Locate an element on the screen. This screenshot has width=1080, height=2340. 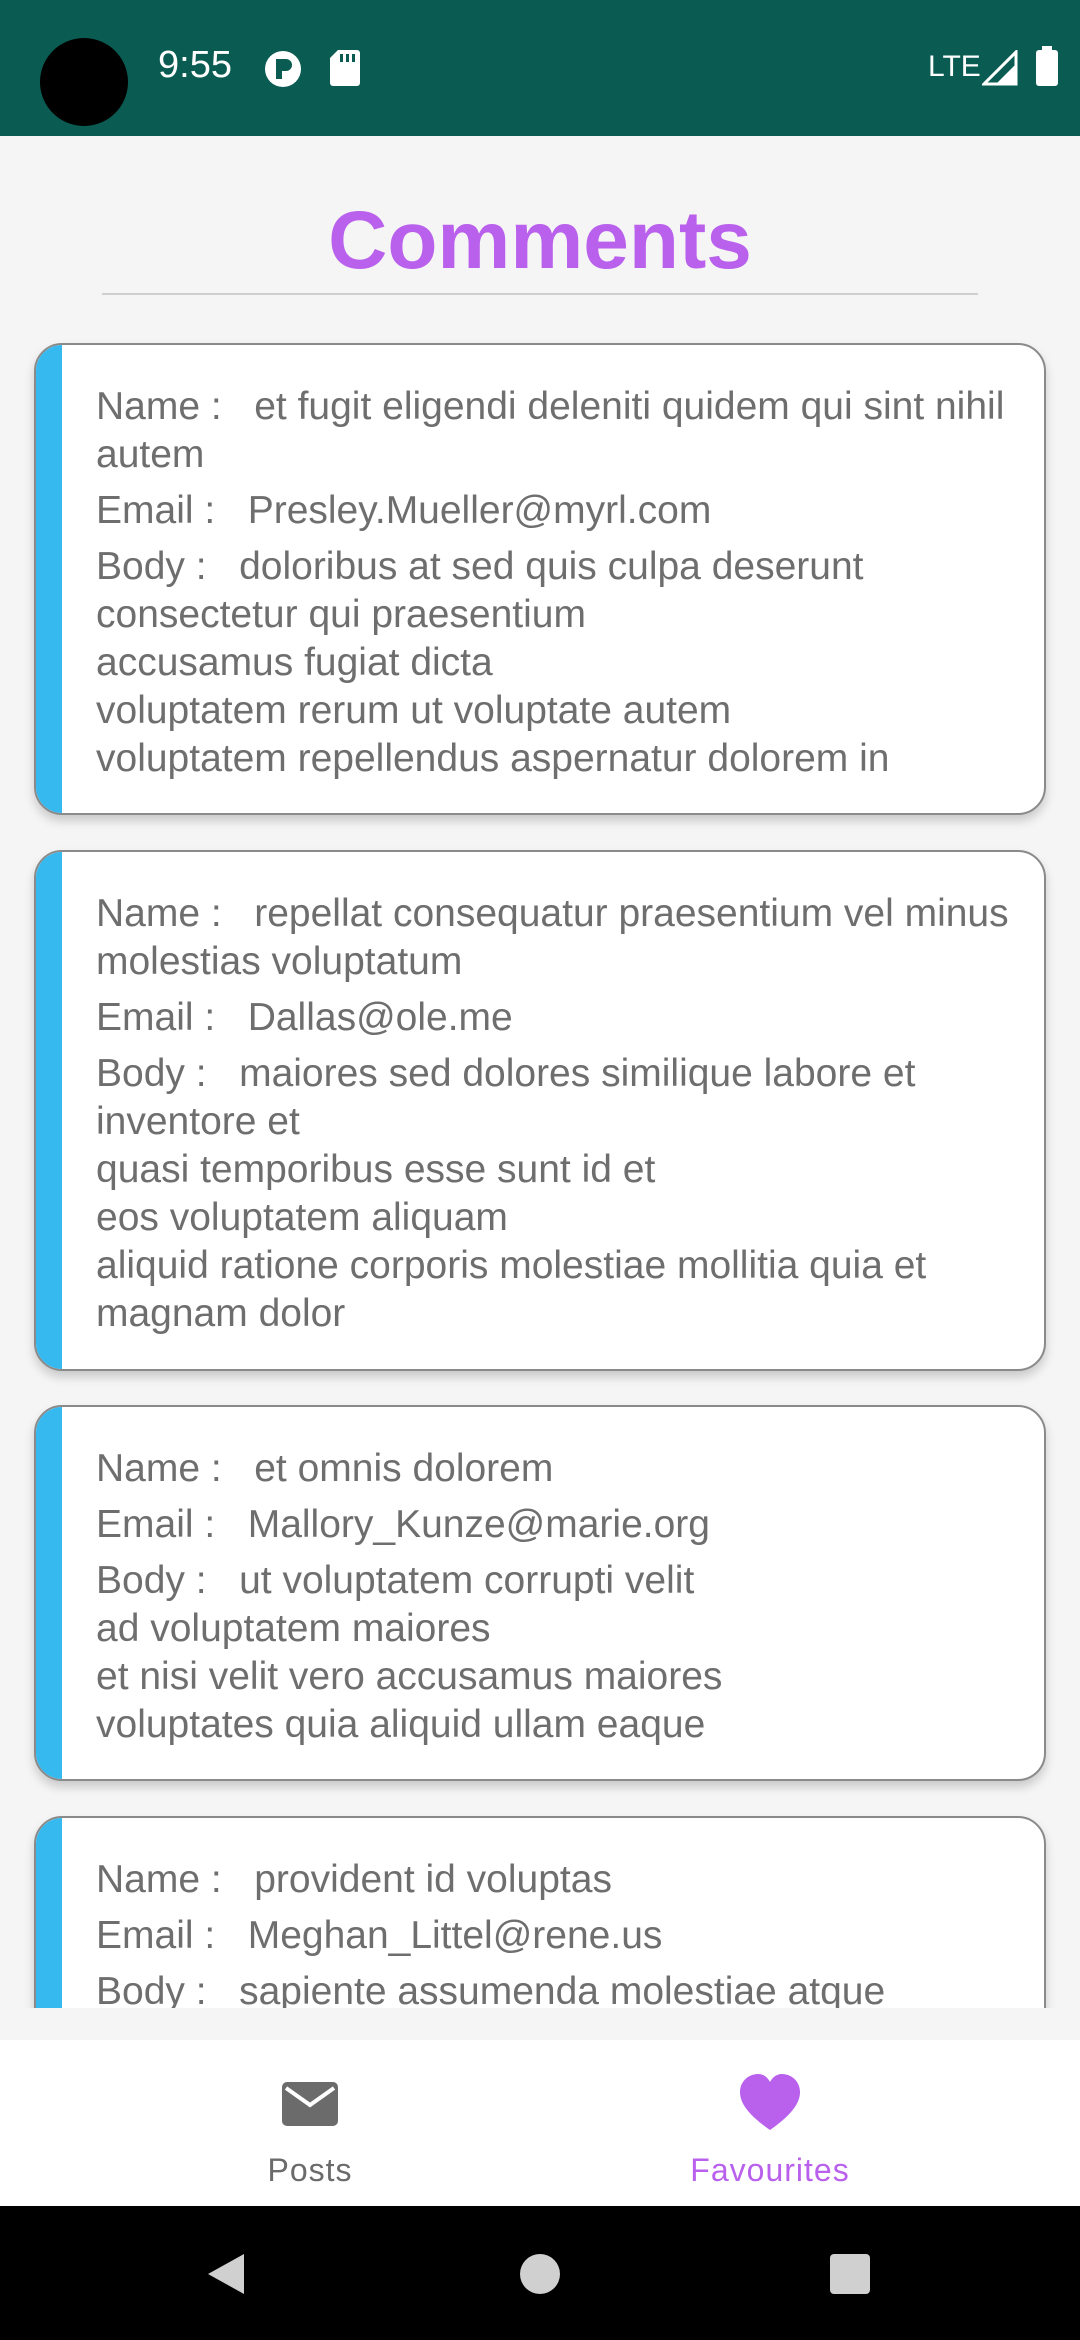
nav-item-favourites: Favourites is located at coordinates (770, 2123).